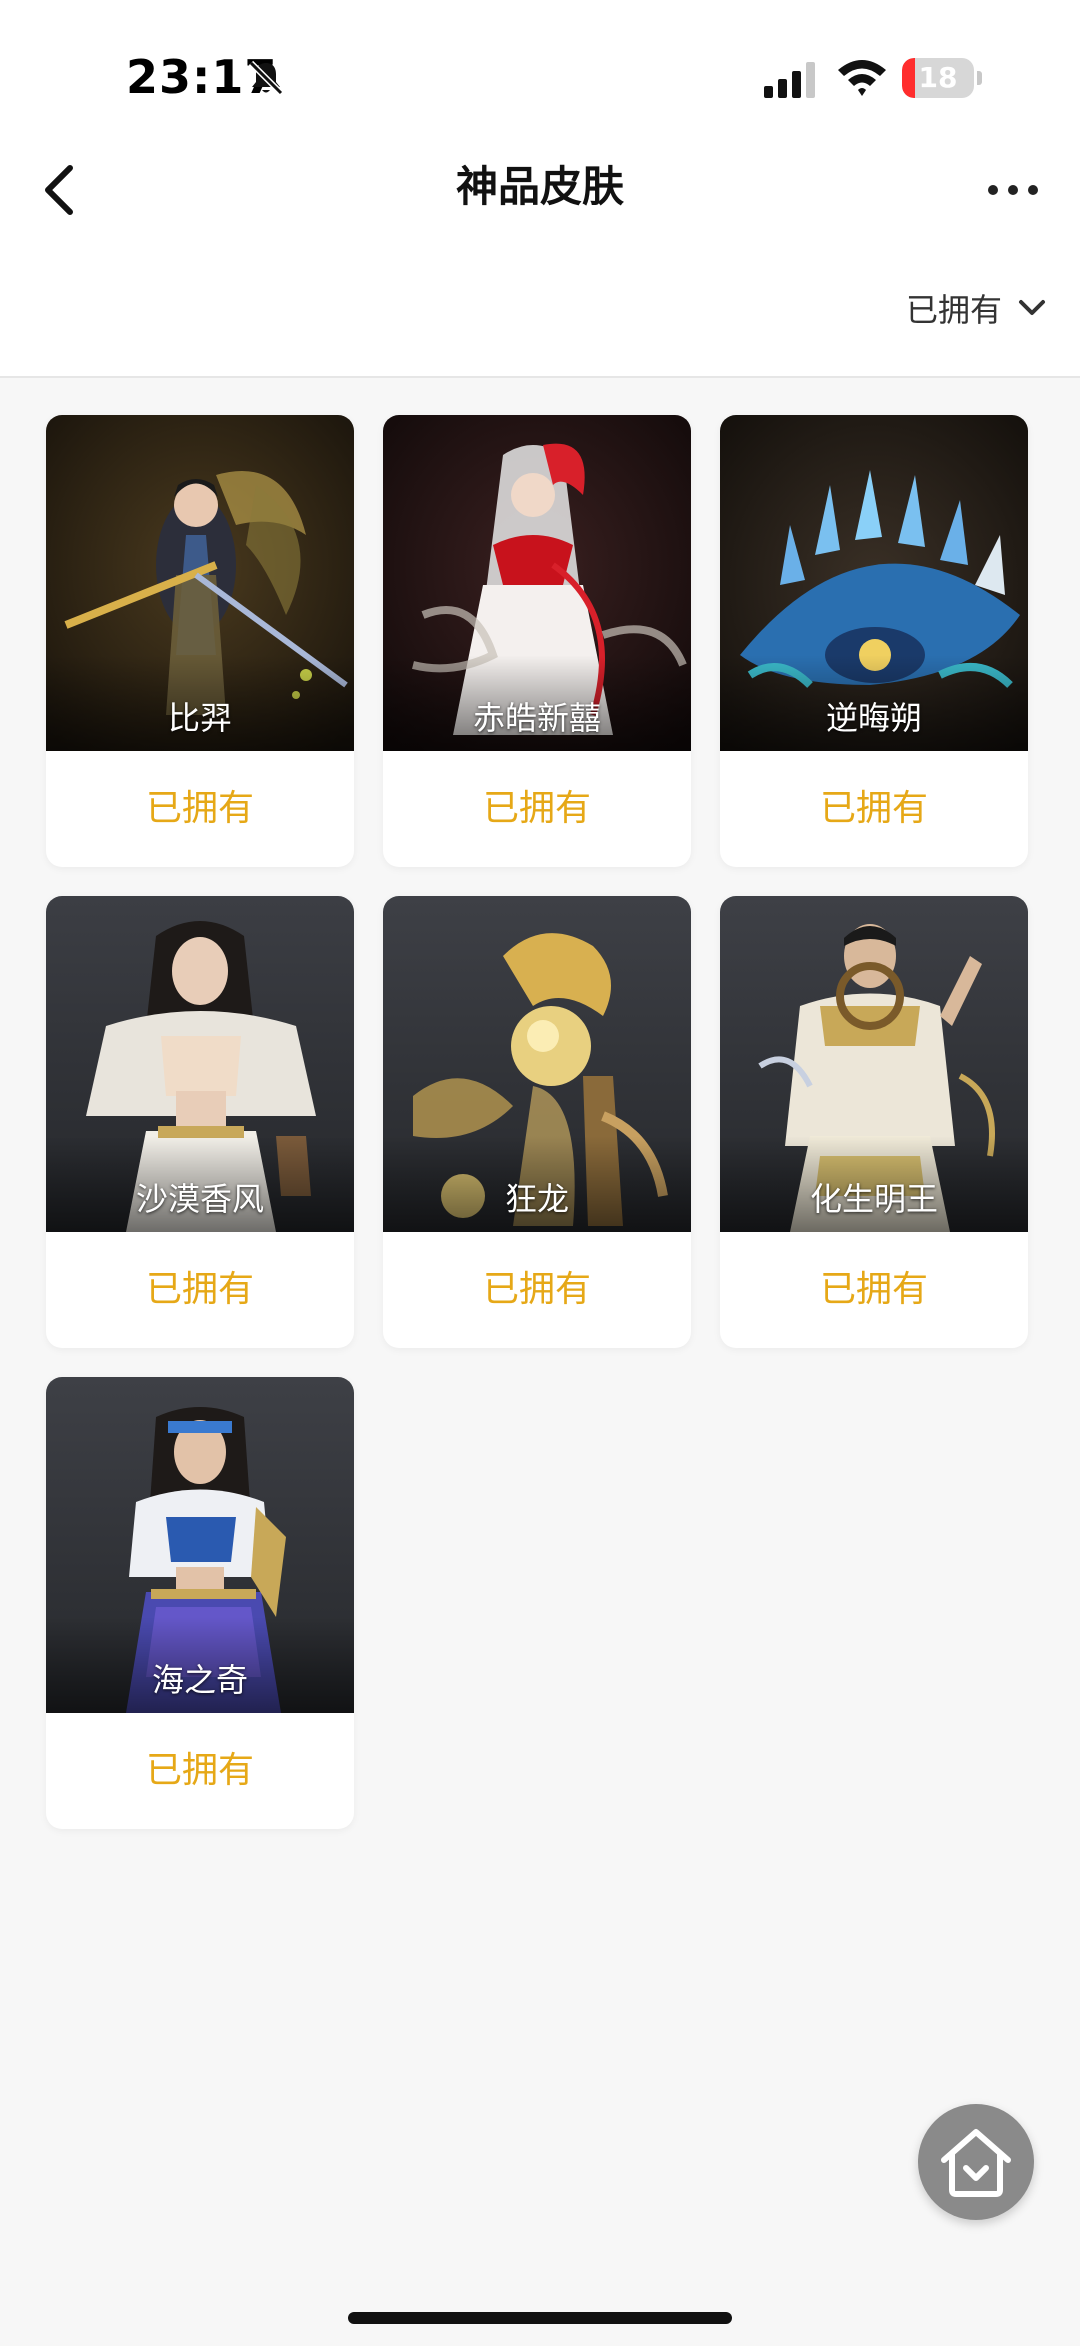  I want to click on battery-icon: 18, so click(942, 78).